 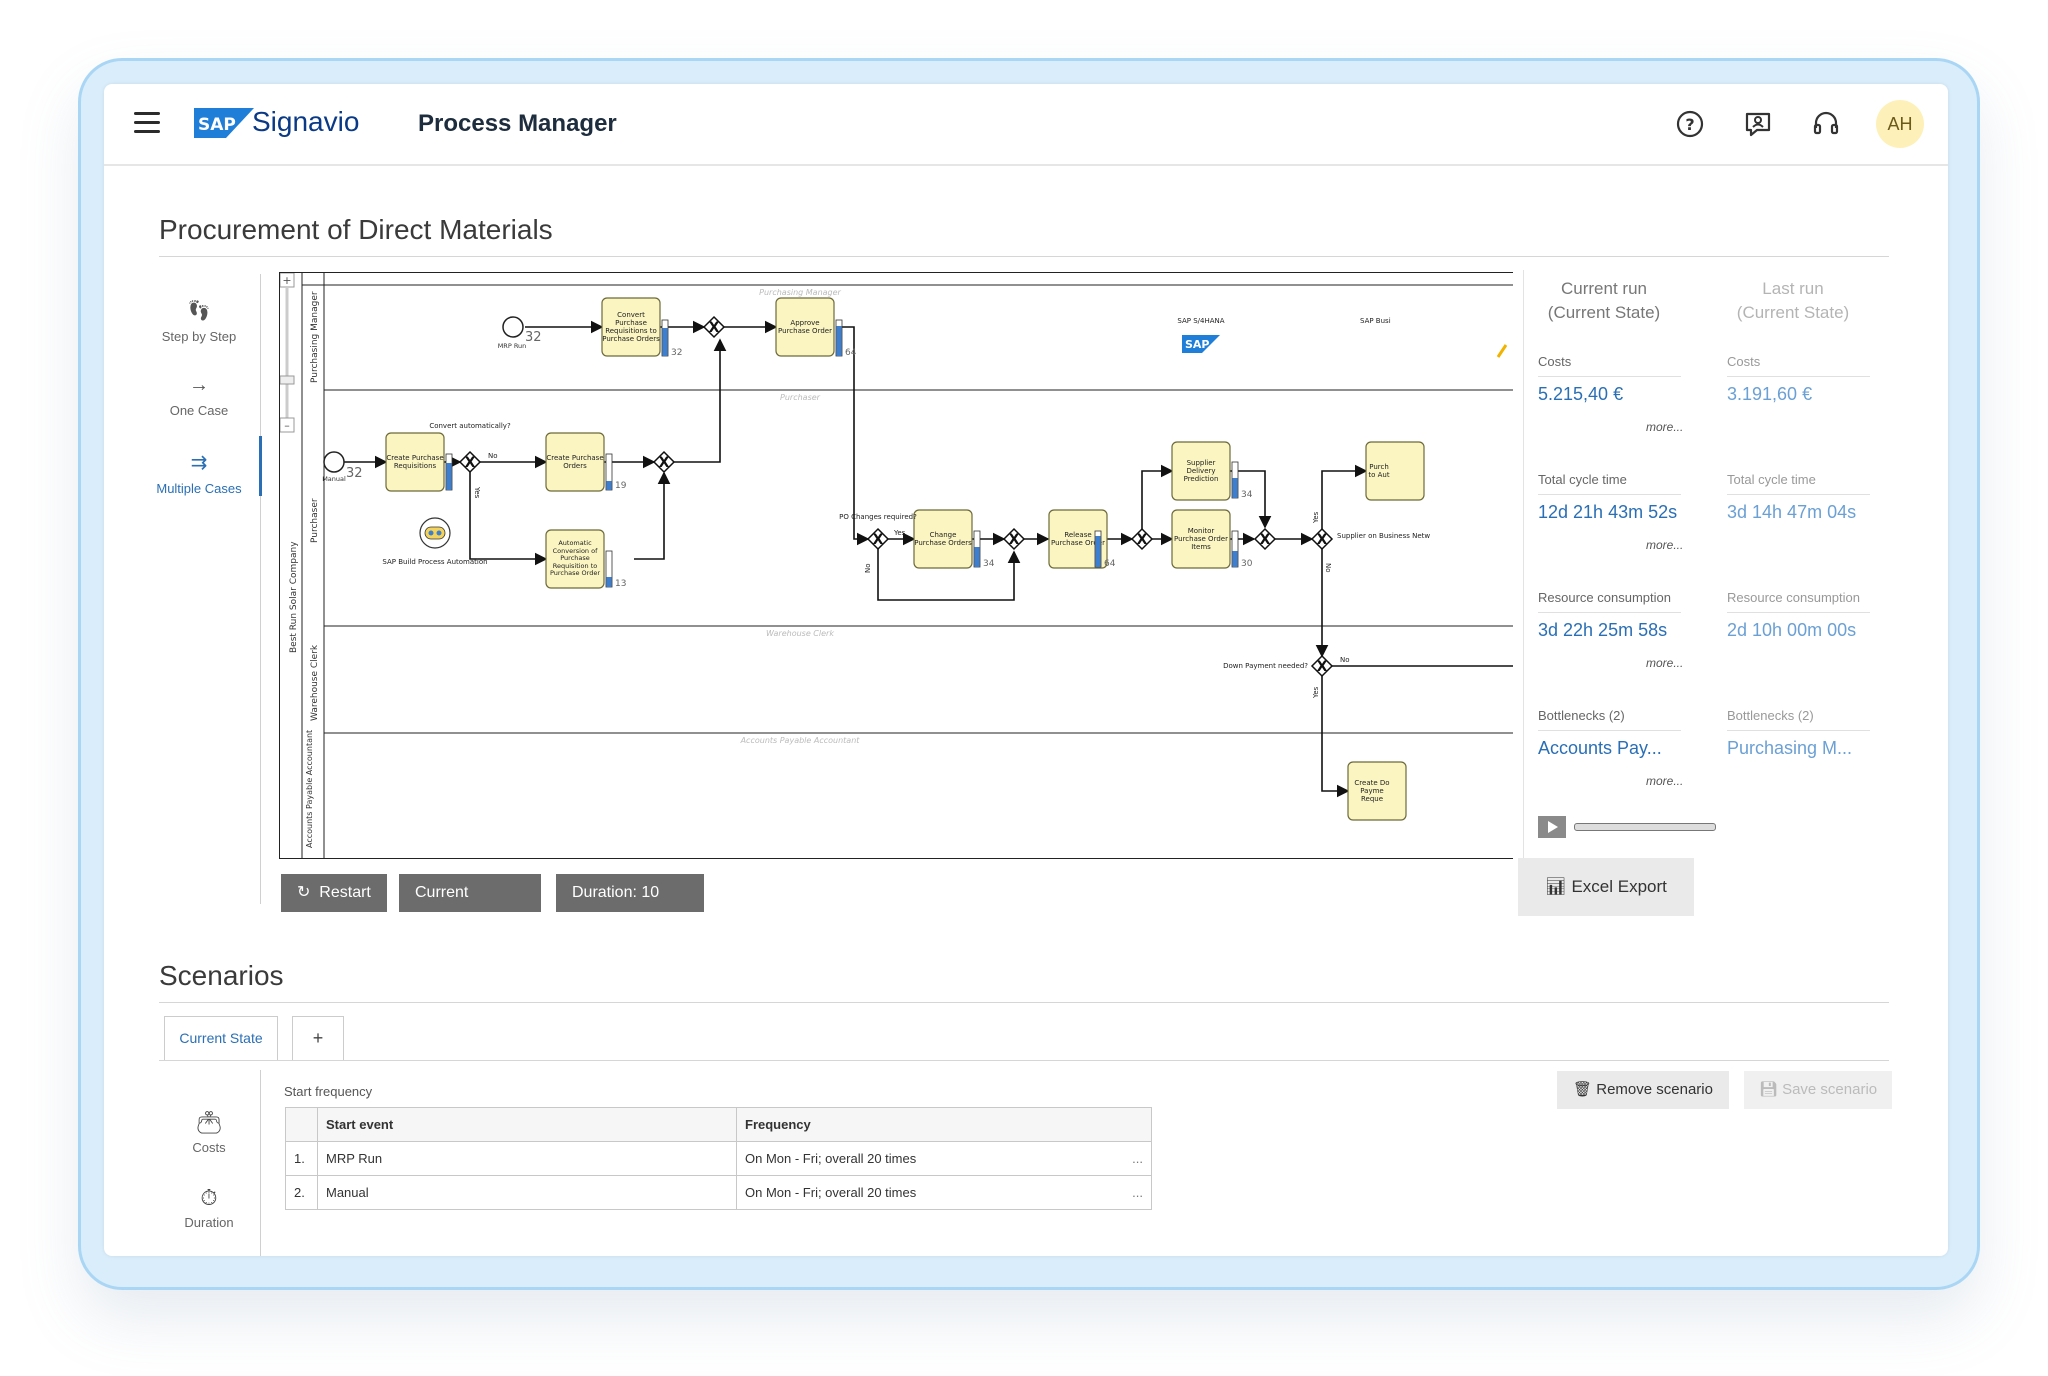 What do you see at coordinates (1654, 1089) in the screenshot?
I see `remove-label: Remove scenario` at bounding box center [1654, 1089].